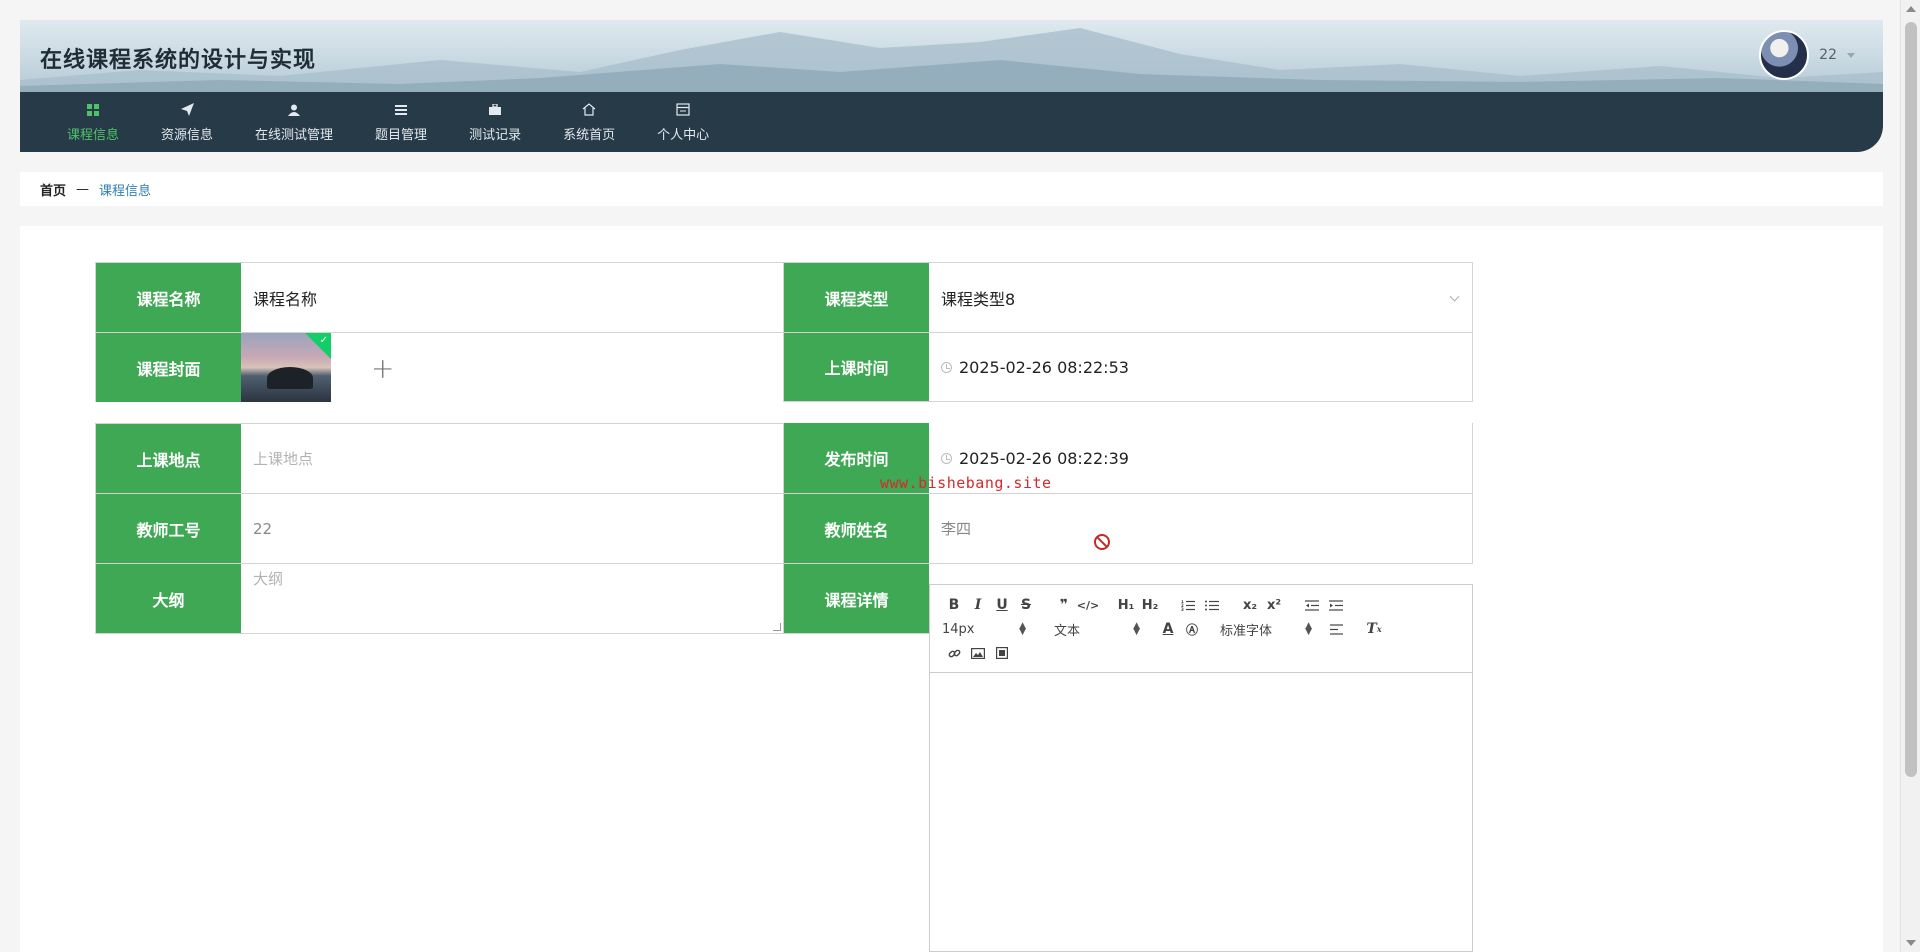  What do you see at coordinates (1336, 605) in the screenshot?
I see `indent-icon` at bounding box center [1336, 605].